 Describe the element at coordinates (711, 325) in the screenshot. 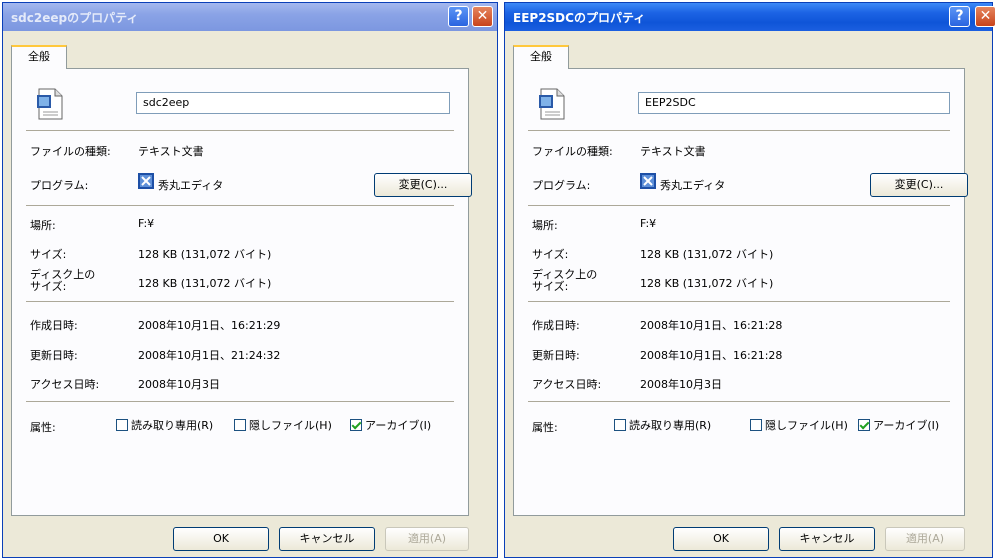

I see `created-value: 2008年10月1日、16:21:28` at that location.